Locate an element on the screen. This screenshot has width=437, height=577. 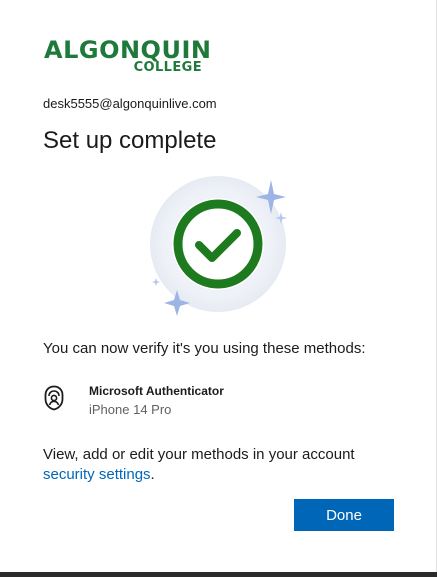
done-button: Done is located at coordinates (344, 515).